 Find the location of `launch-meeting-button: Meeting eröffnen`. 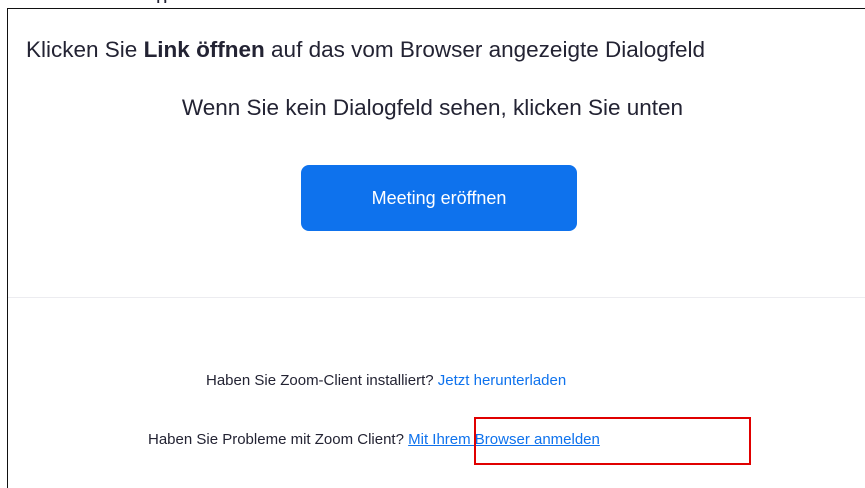

launch-meeting-button: Meeting eröffnen is located at coordinates (439, 198).